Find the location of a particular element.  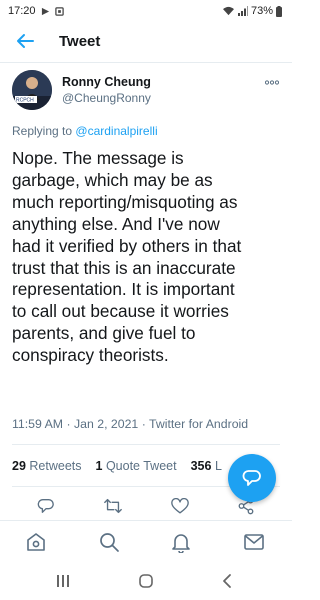

retweet-button is located at coordinates (113, 506).